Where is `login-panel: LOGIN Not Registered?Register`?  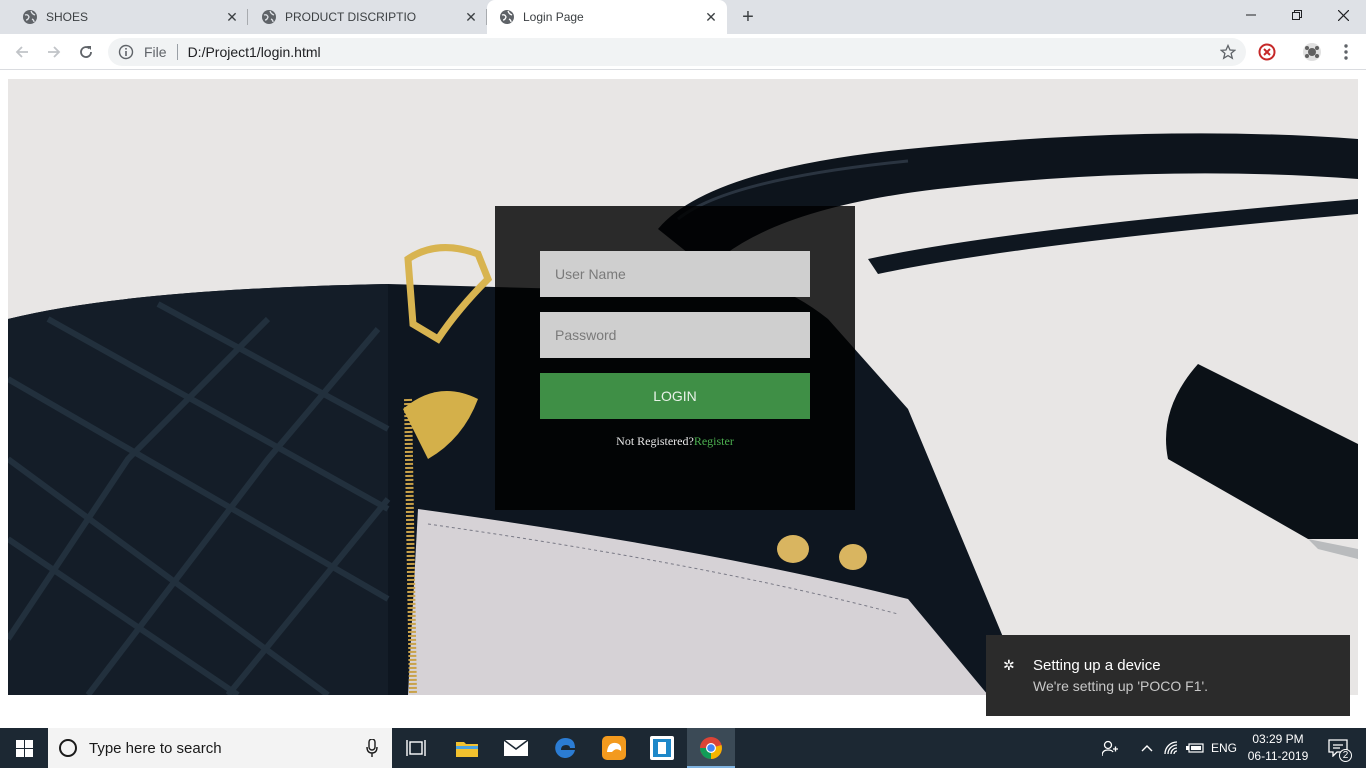
login-panel: LOGIN Not Registered?Register is located at coordinates (675, 358).